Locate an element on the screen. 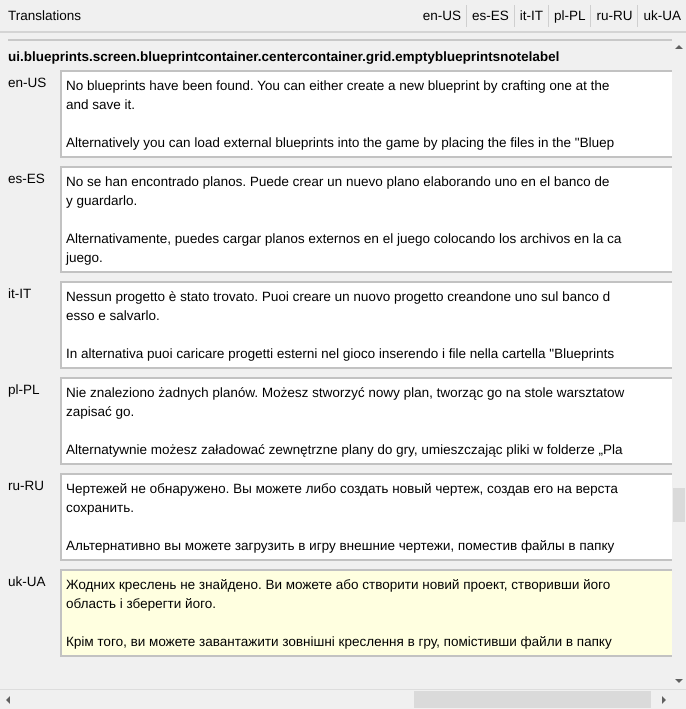 The width and height of the screenshot is (686, 709). language-tab: uk-UA is located at coordinates (661, 15).